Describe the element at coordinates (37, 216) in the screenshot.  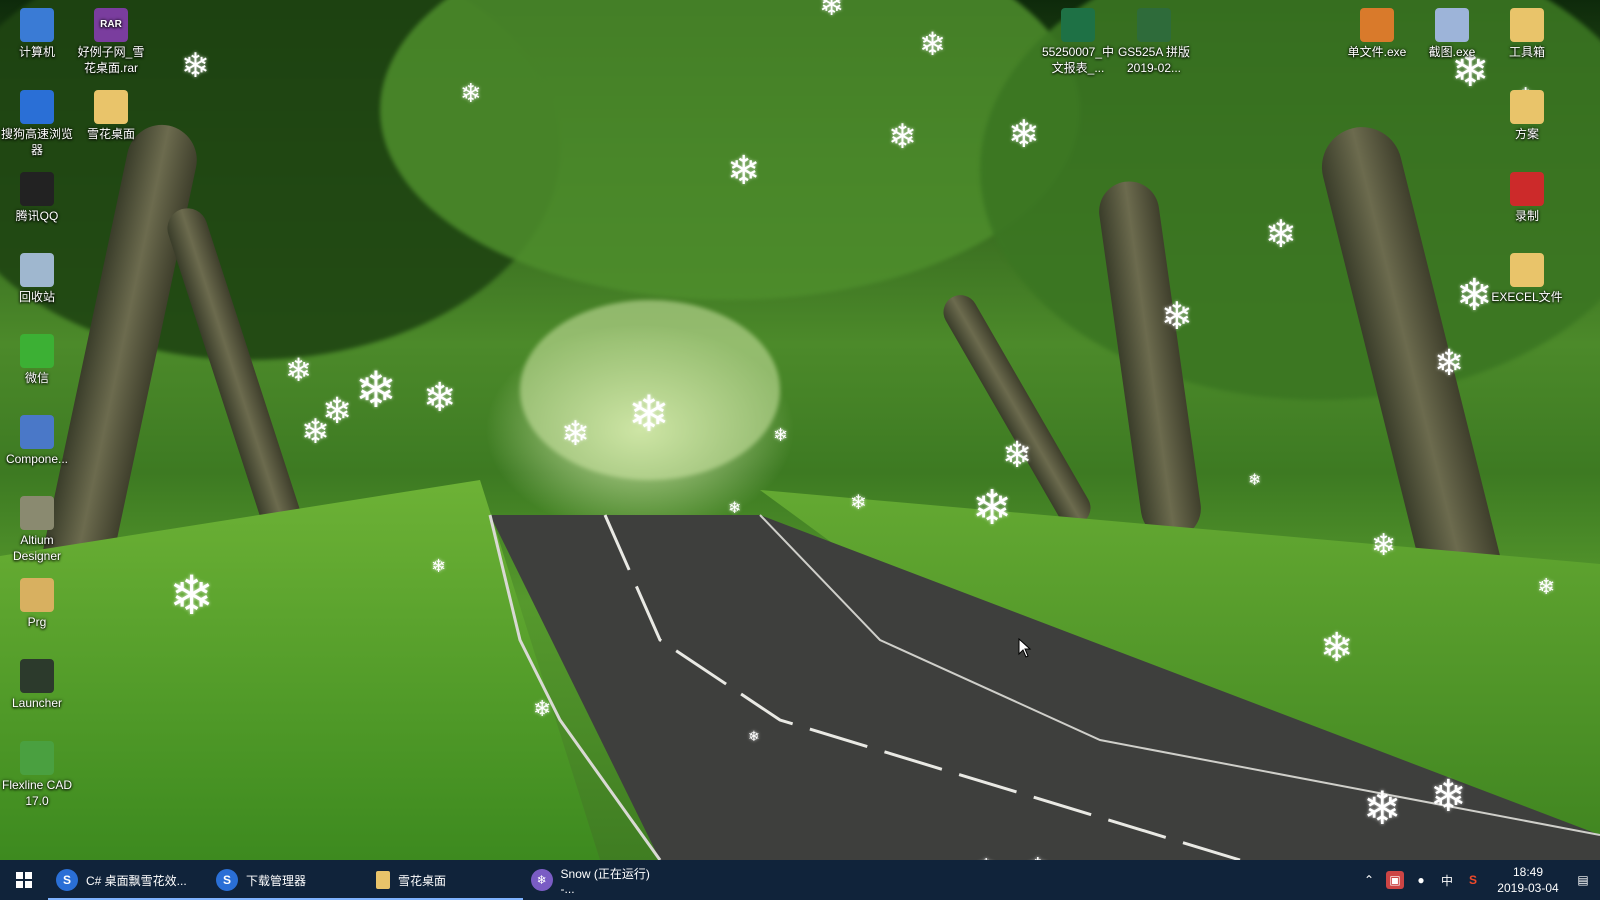
I see `desktop-icon-label: 腾讯QQ` at that location.